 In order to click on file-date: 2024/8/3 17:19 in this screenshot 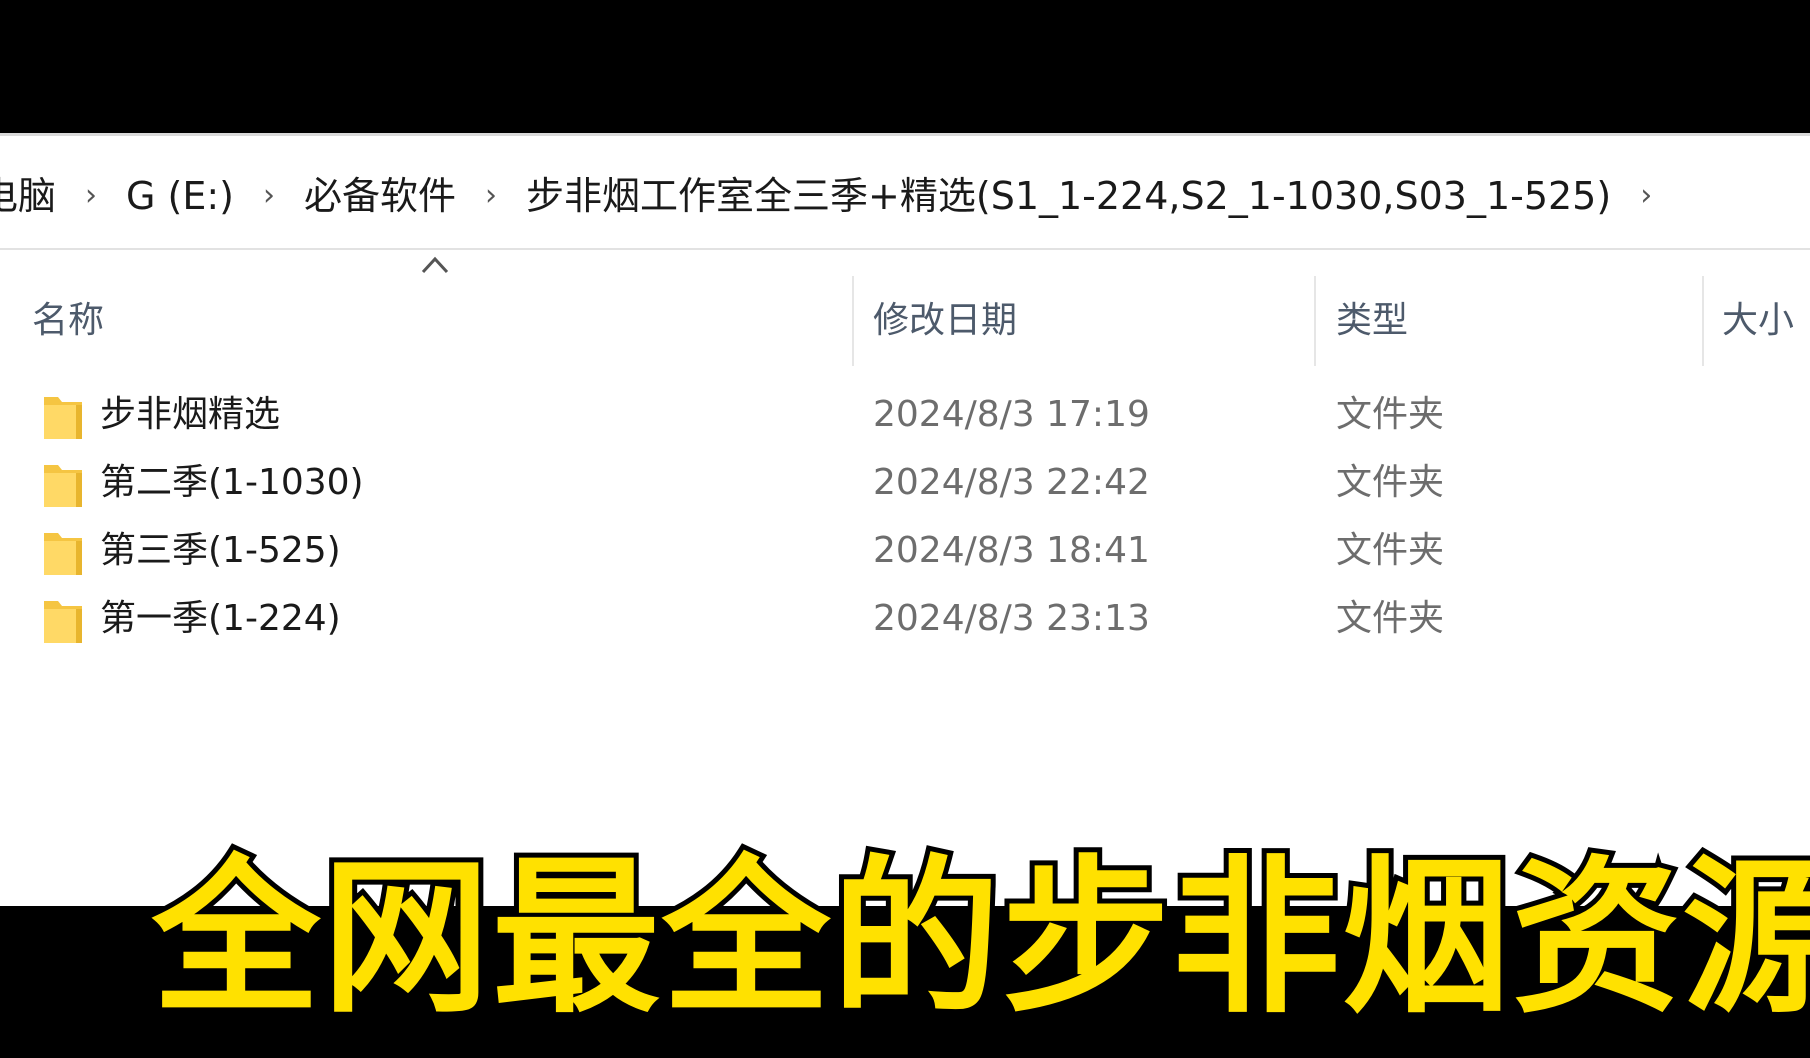, I will do `click(1011, 414)`.